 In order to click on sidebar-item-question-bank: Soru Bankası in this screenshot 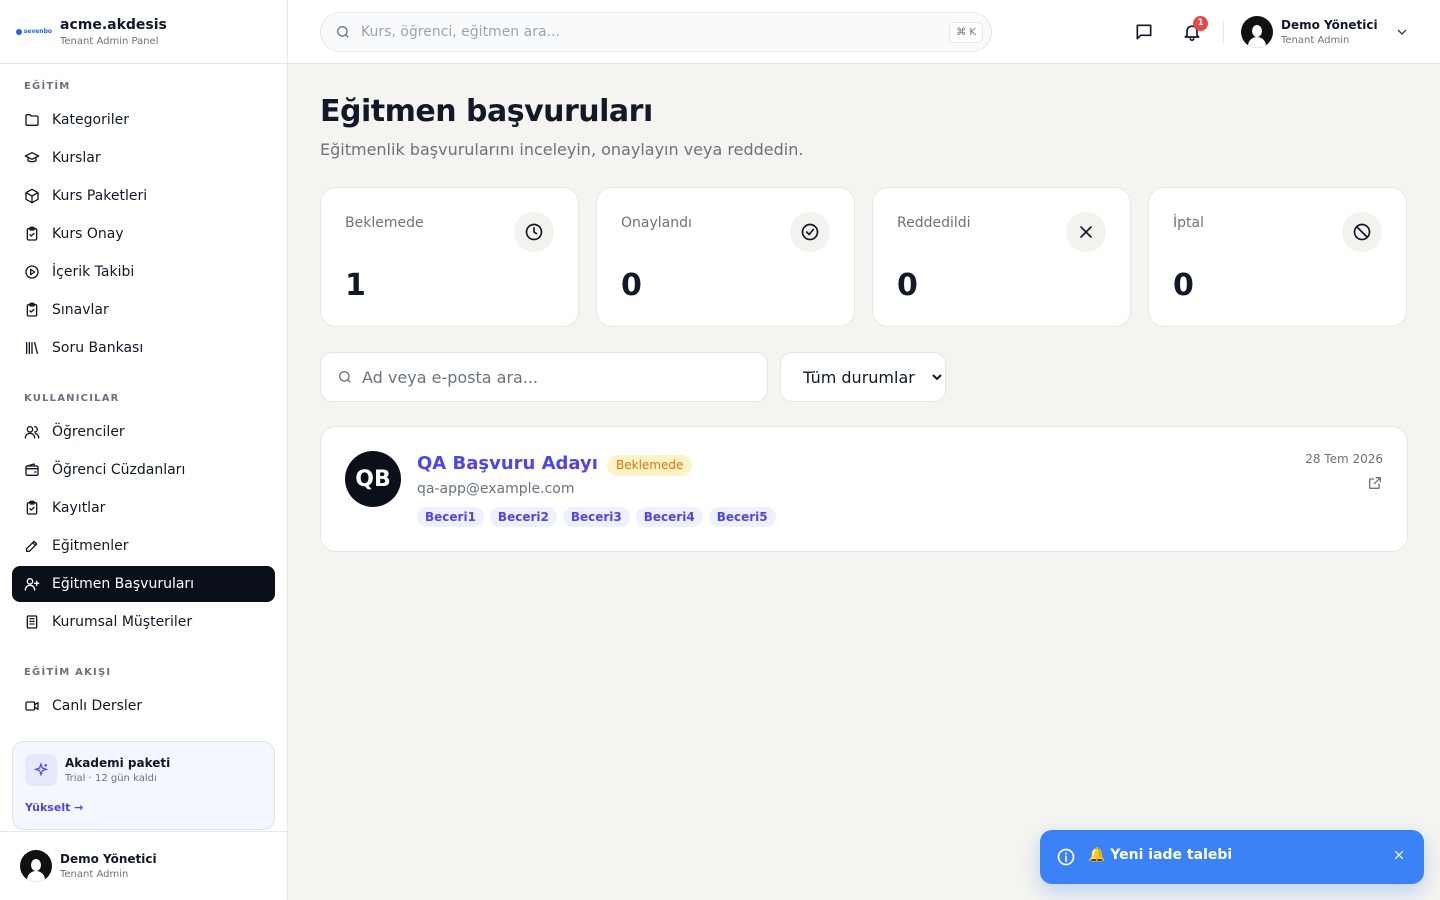, I will do `click(143, 348)`.